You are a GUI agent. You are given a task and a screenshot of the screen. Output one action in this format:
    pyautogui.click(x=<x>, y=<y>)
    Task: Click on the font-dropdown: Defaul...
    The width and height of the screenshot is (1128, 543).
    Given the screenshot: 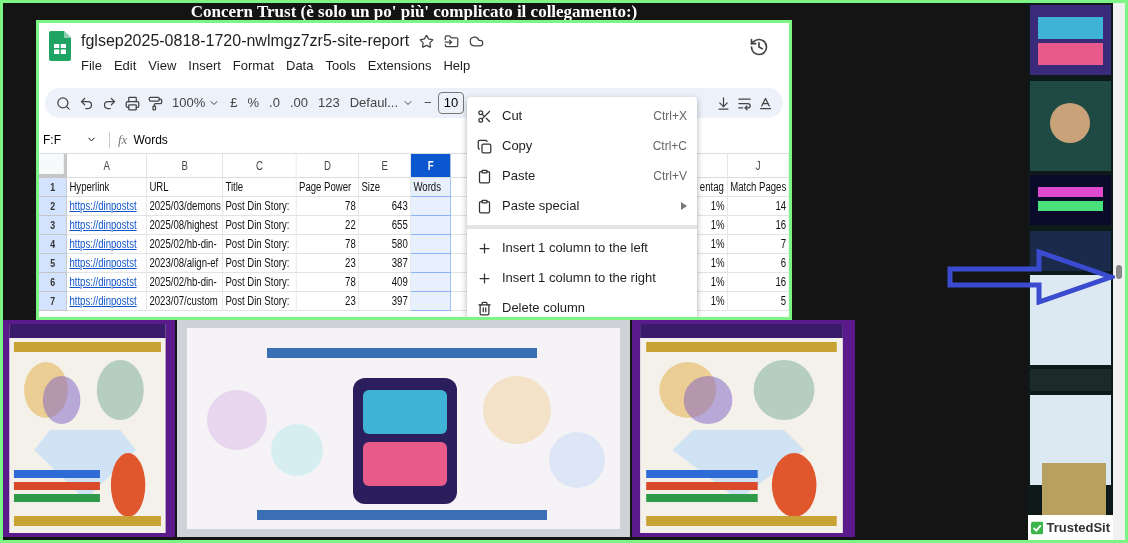 What is the action you would take?
    pyautogui.click(x=382, y=103)
    